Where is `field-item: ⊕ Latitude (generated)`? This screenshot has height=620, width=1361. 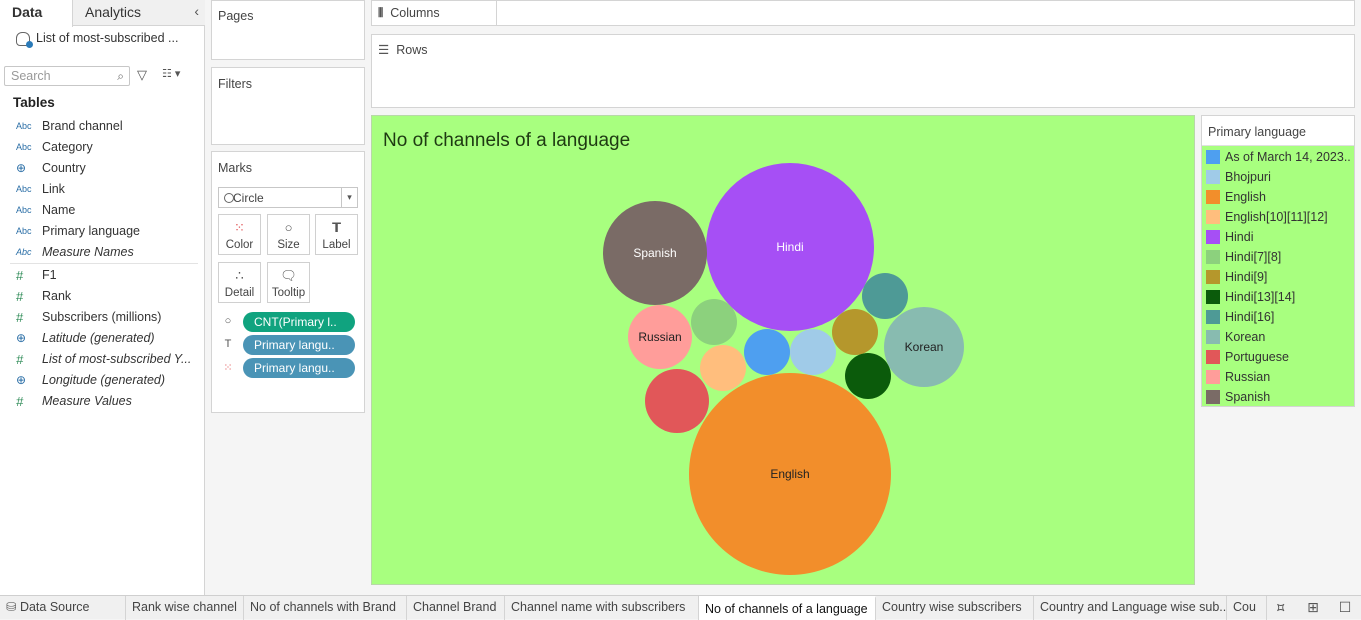 field-item: ⊕ Latitude (generated) is located at coordinates (102, 338).